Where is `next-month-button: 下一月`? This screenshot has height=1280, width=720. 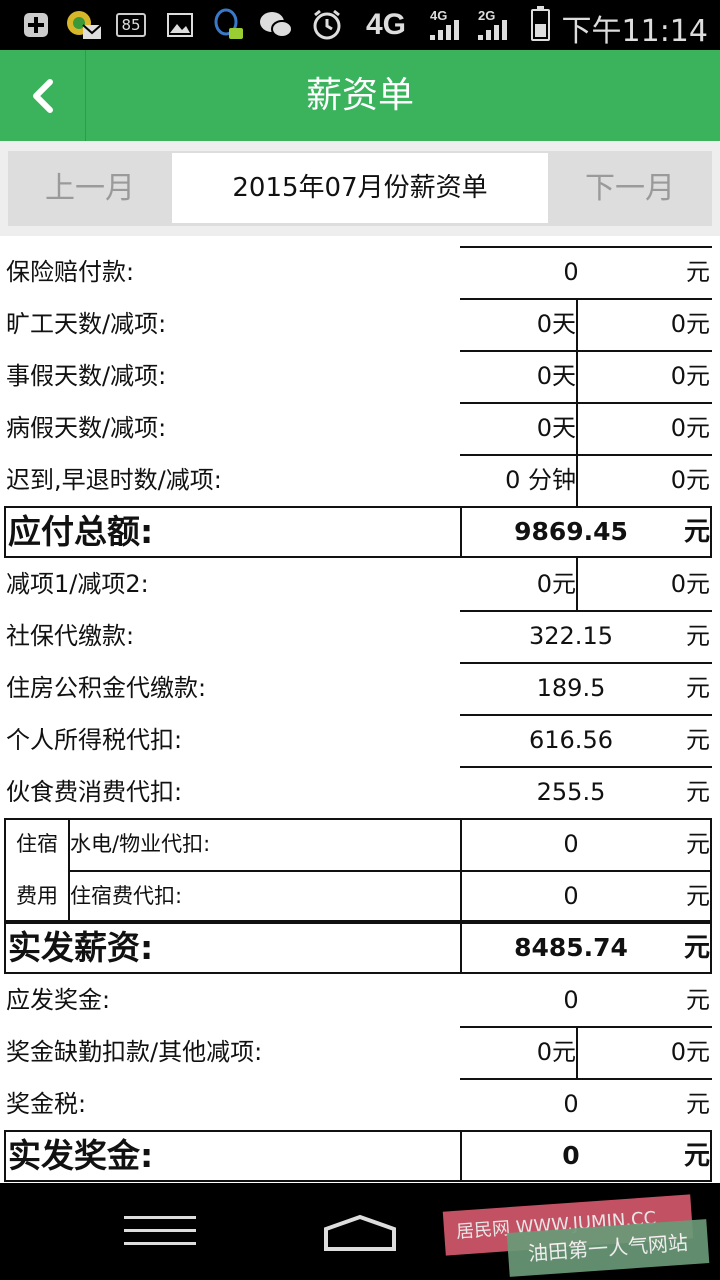
next-month-button: 下一月 is located at coordinates (630, 188).